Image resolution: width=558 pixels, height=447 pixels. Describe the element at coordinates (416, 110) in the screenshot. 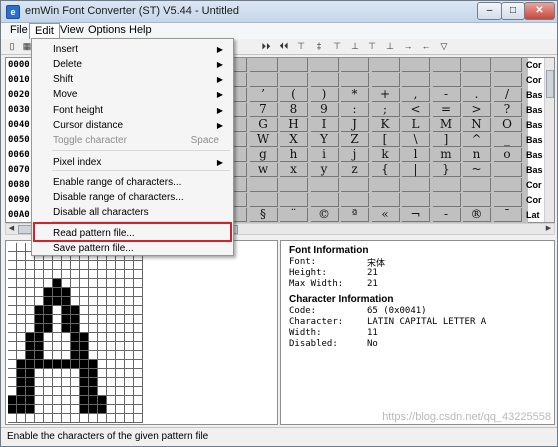

I see `character-cell: <` at that location.